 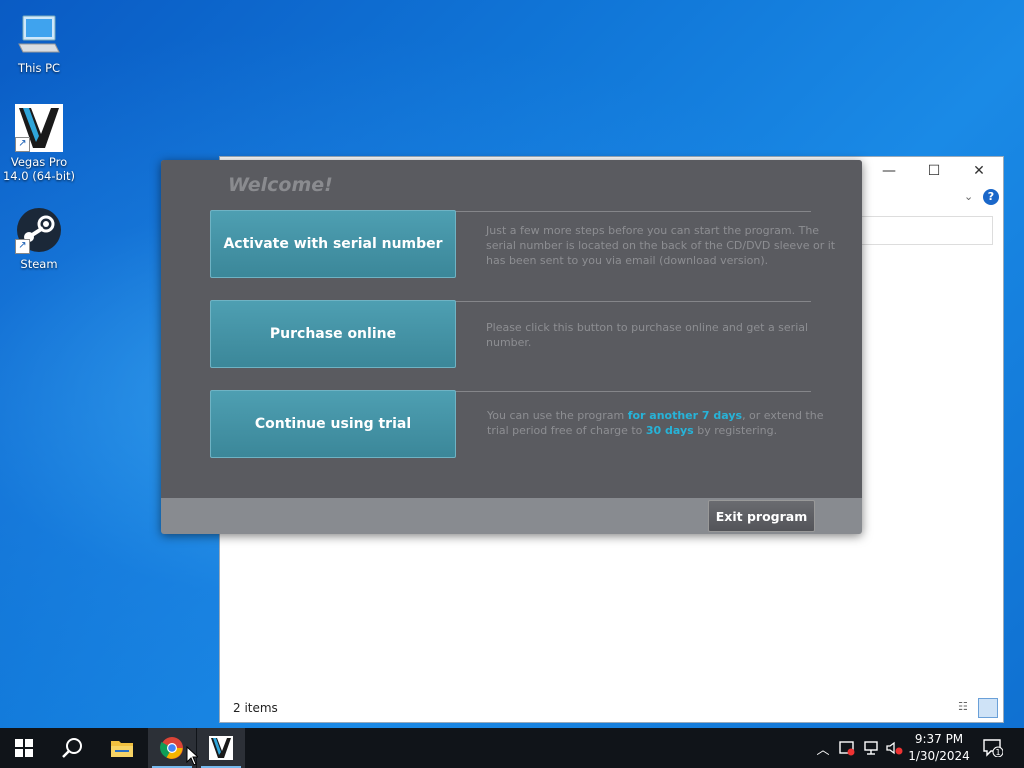 I want to click on activate-serial-button: Activate with serial number, so click(x=333, y=244).